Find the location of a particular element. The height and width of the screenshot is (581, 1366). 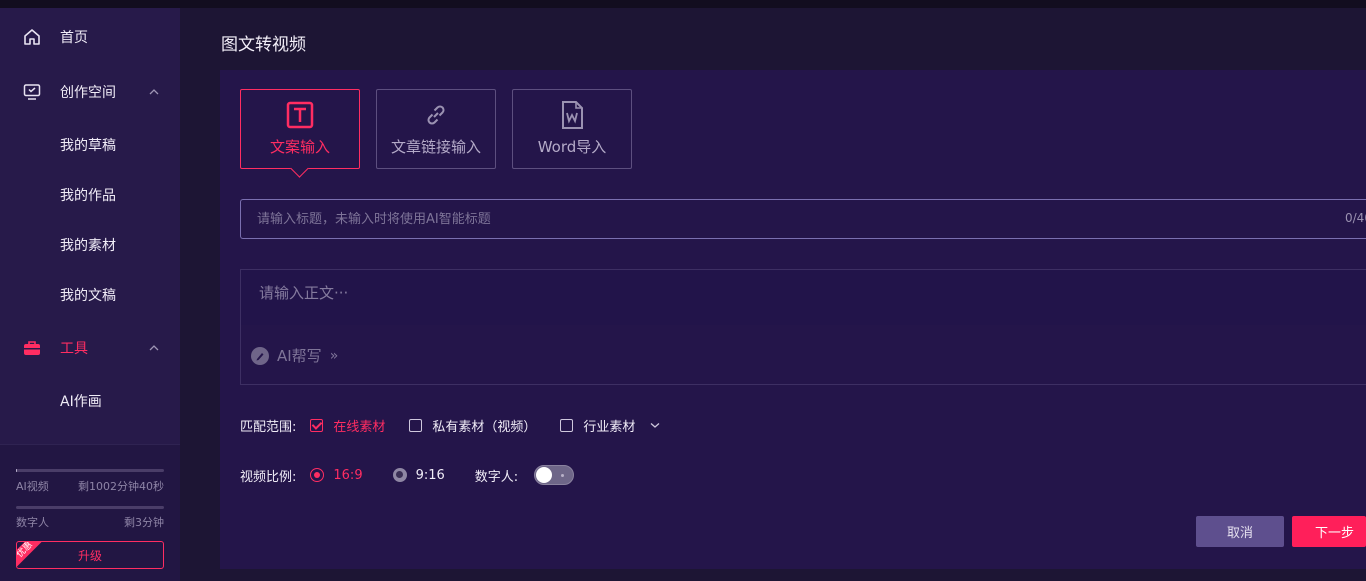

checkbox-private-material: 私有素材（视频） is located at coordinates (472, 425).